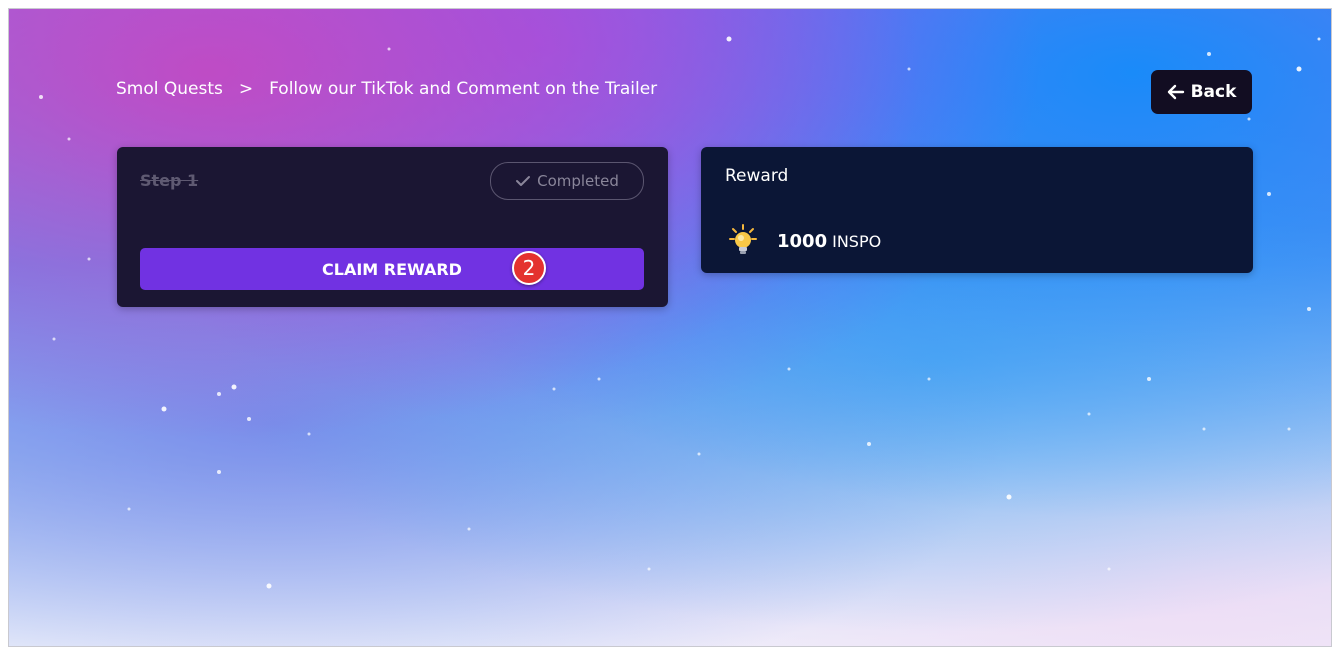  I want to click on arrow-left-icon, so click(1175, 92).